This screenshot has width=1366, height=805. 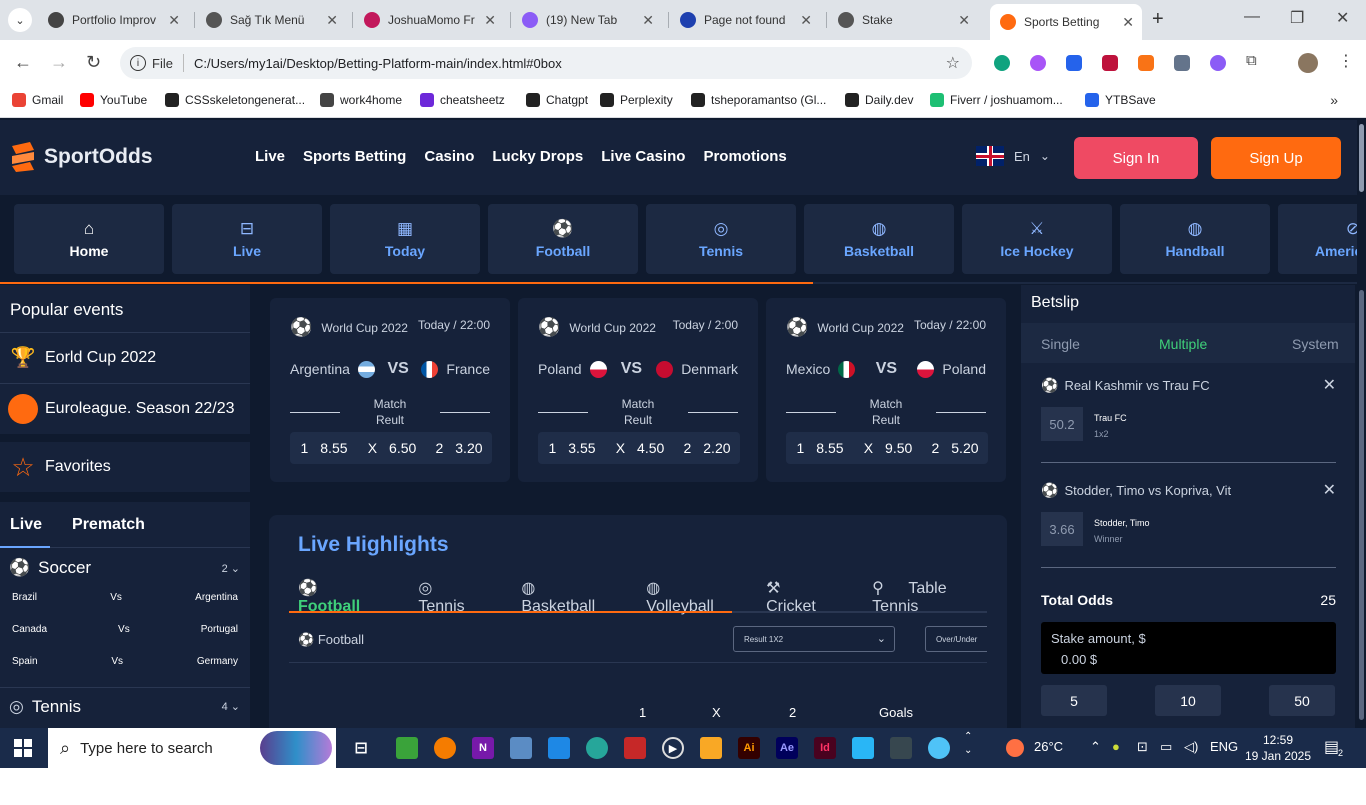 I want to click on weather-icon, so click(x=1015, y=748).